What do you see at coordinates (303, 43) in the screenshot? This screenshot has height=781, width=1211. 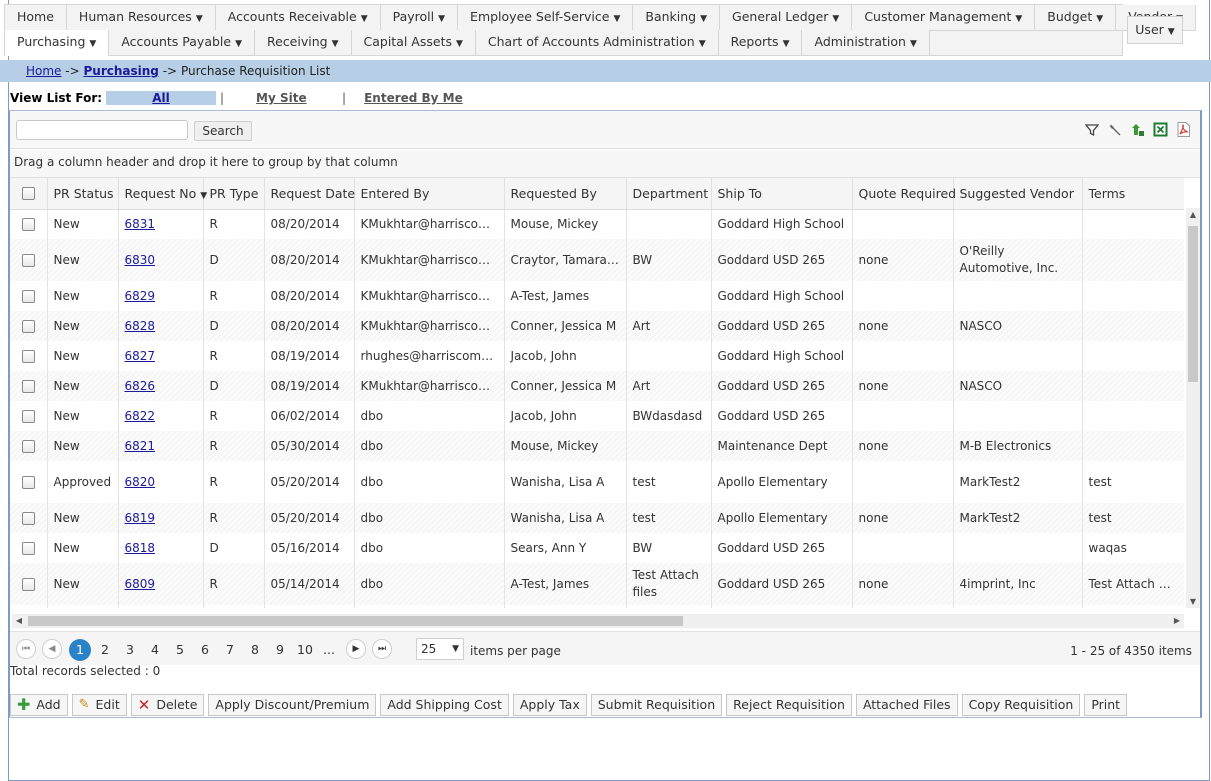 I see `menu-item-receiving: Receiving ▼` at bounding box center [303, 43].